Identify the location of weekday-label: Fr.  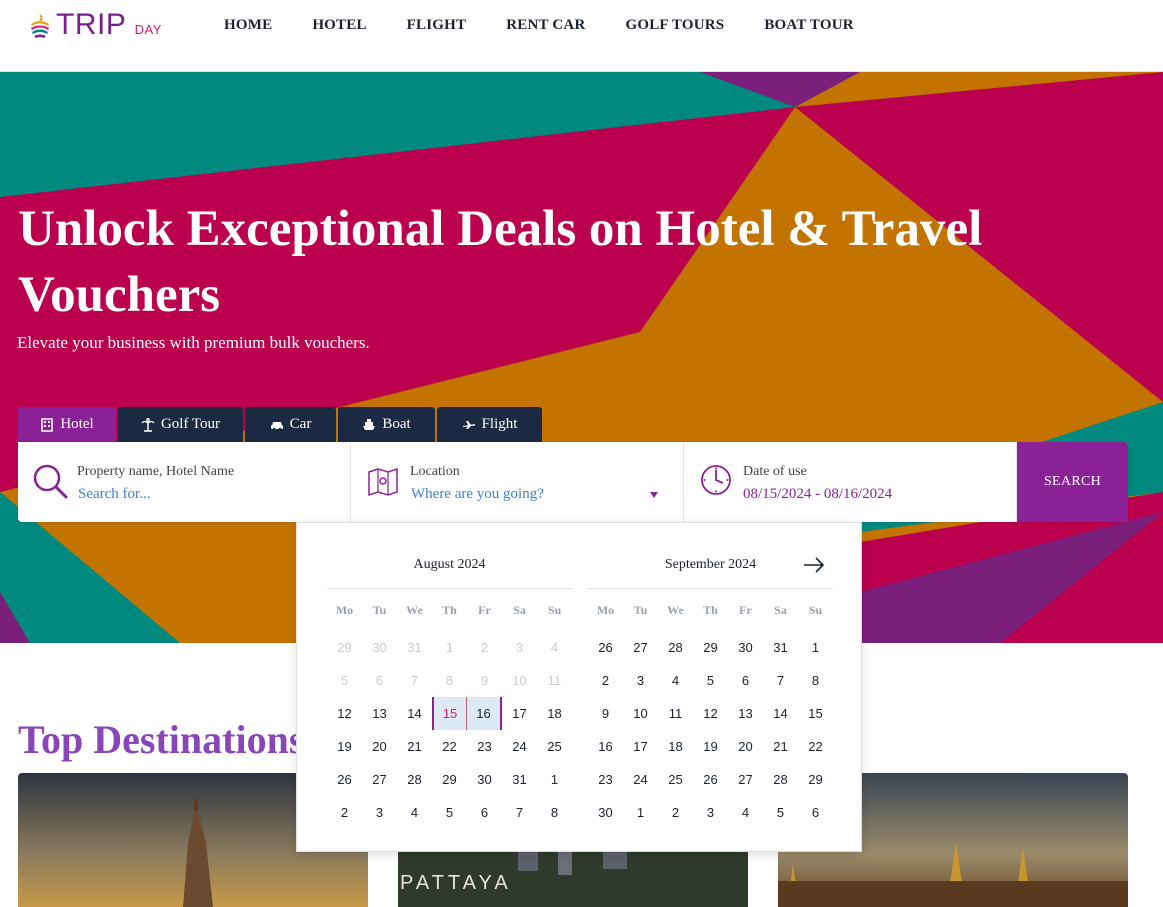
(745, 610).